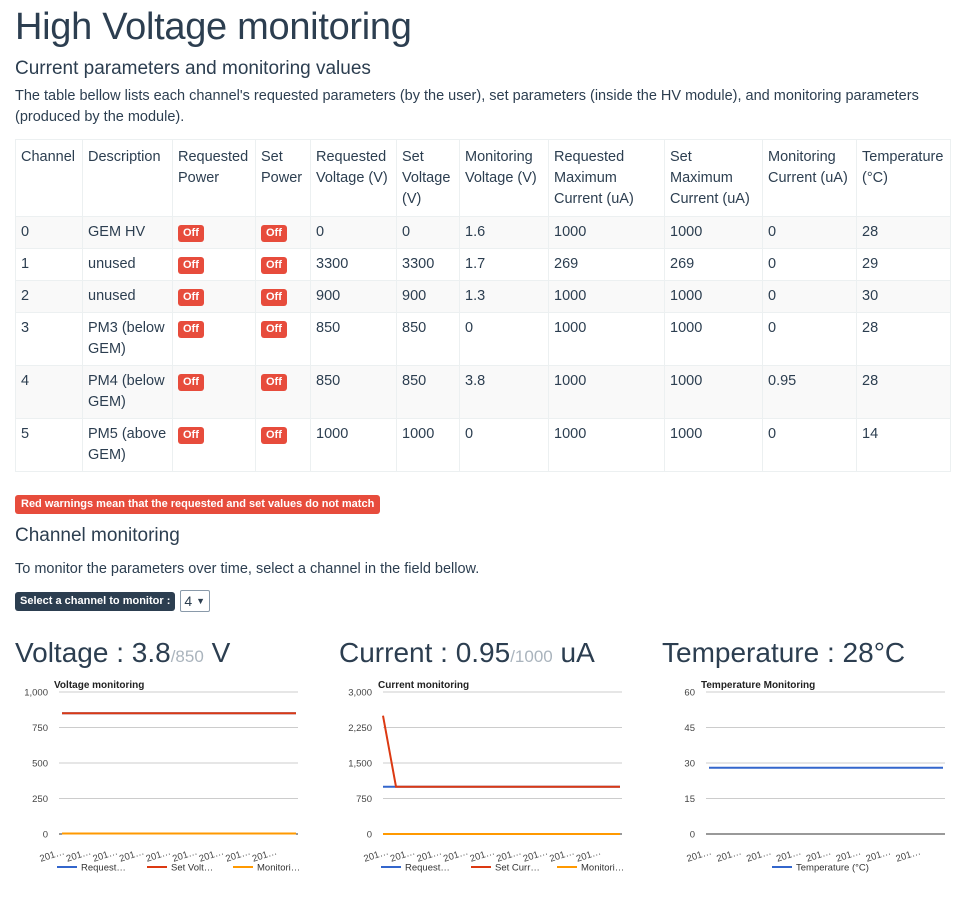  What do you see at coordinates (489, 655) in the screenshot?
I see `current-heading: Current : 0.95/1000 uA` at bounding box center [489, 655].